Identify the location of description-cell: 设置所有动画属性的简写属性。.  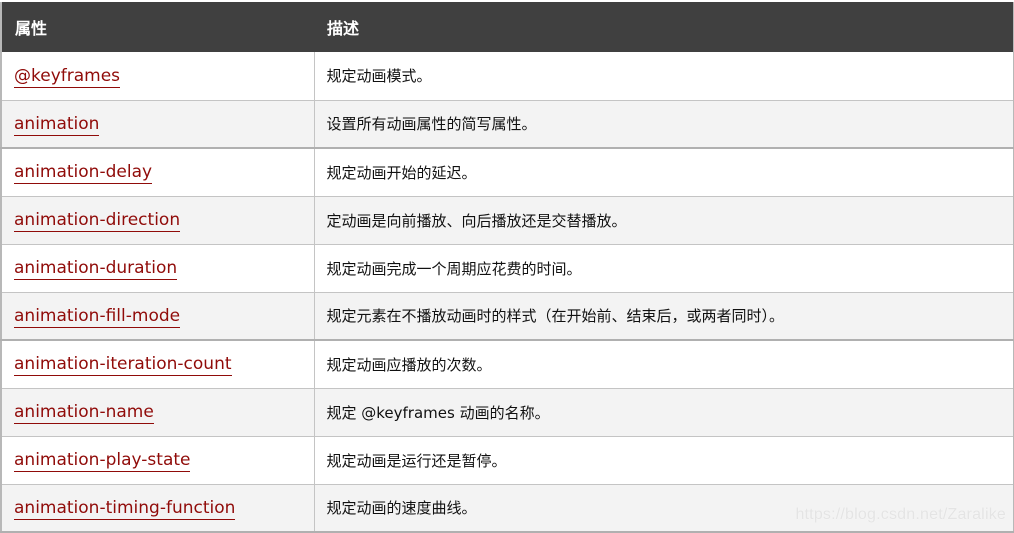
(664, 124).